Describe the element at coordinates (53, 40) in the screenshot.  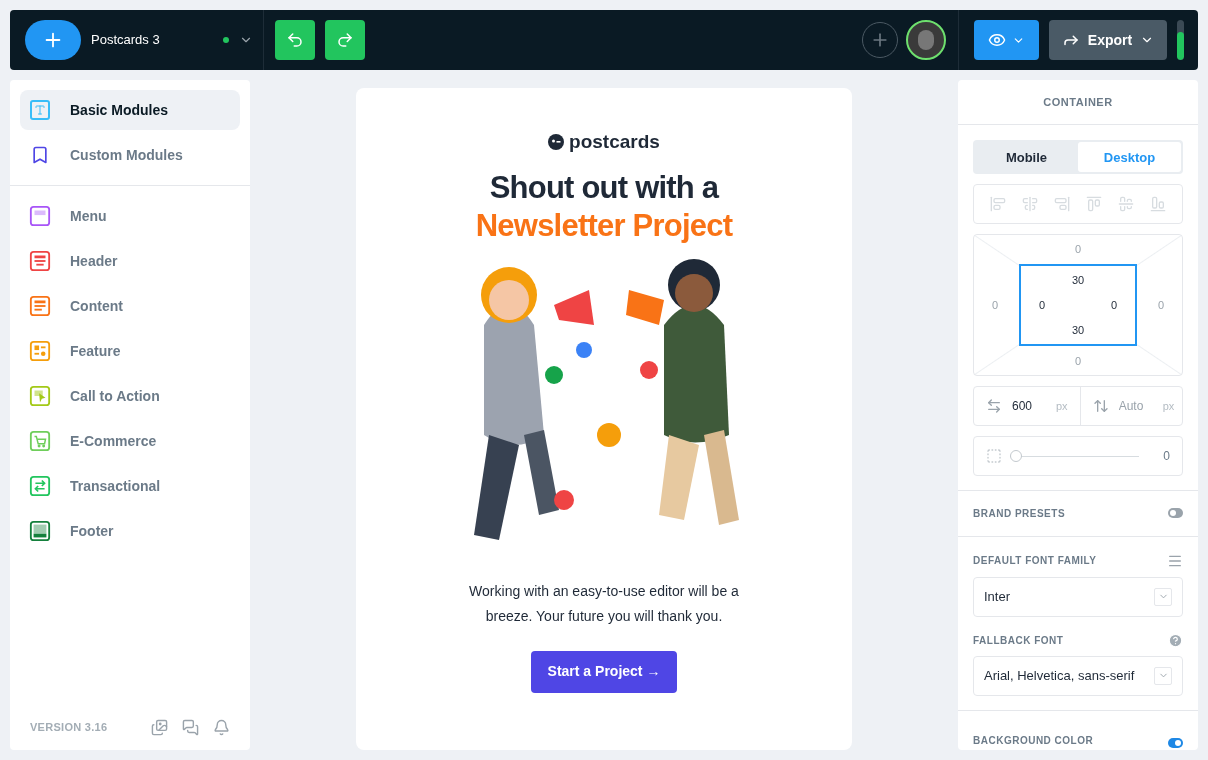
I see `add-button` at that location.